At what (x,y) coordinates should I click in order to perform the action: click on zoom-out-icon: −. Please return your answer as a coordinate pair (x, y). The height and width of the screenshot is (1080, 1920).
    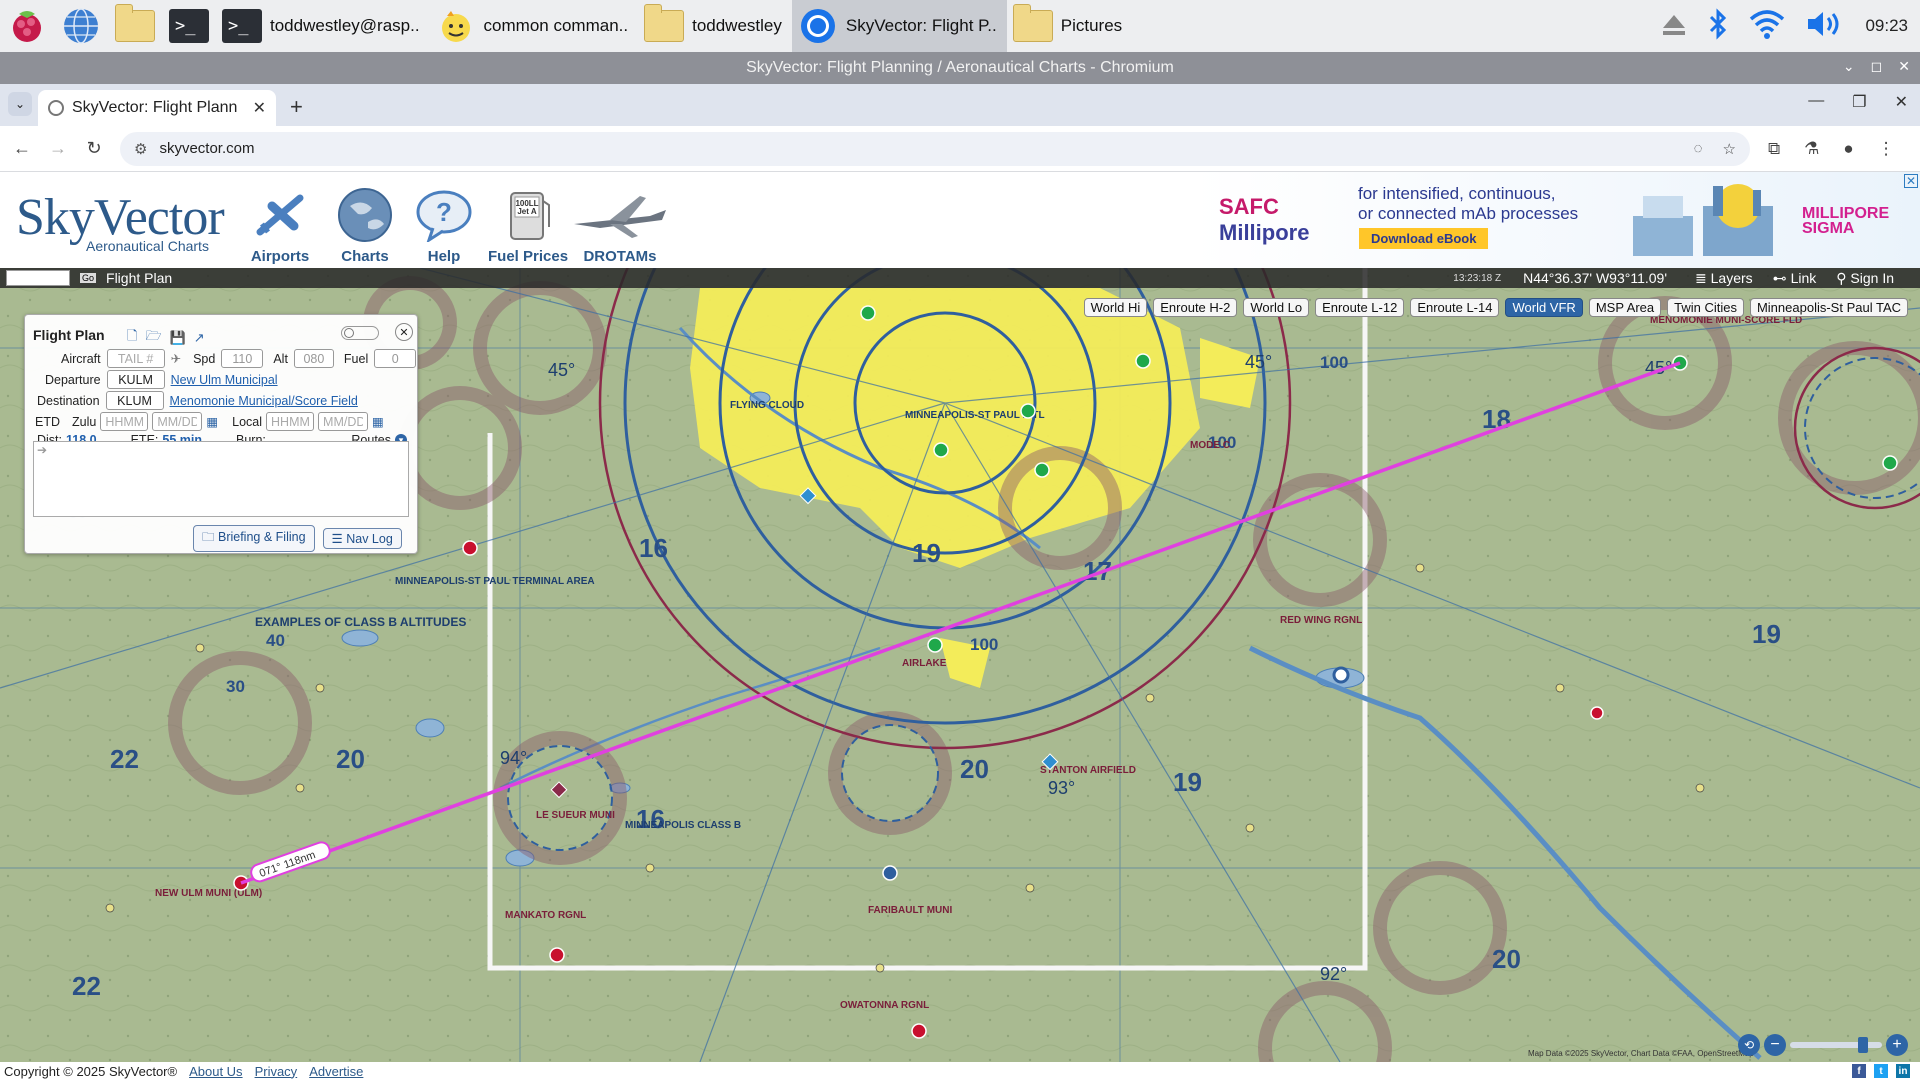
    Looking at the image, I should click on (1775, 1045).